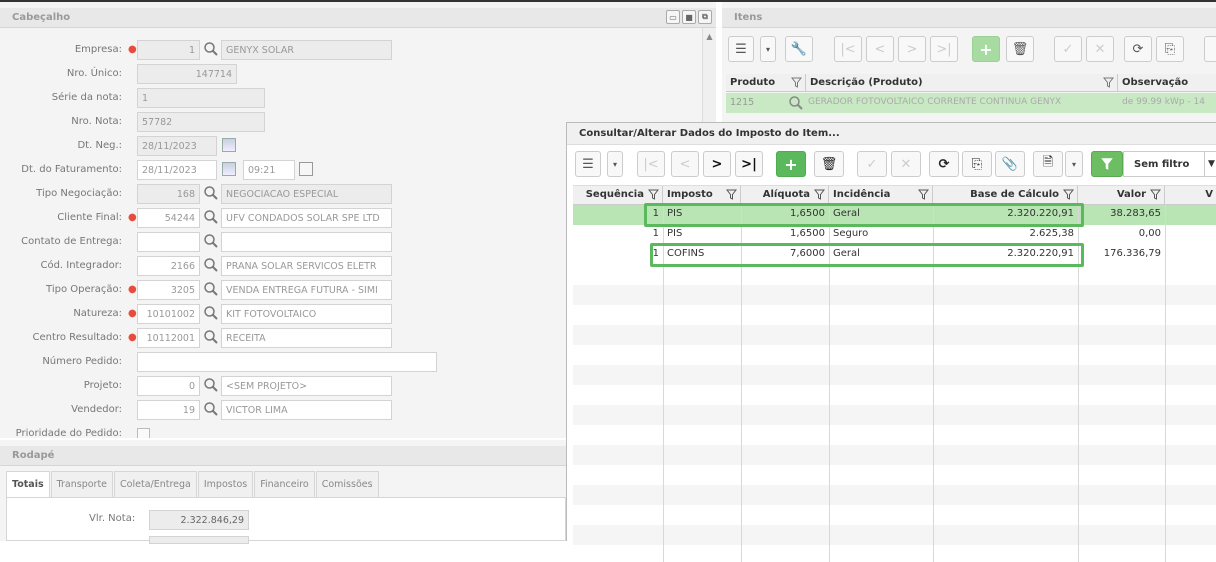 The image size is (1216, 562). What do you see at coordinates (168, 242) in the screenshot?
I see `contato-code-input` at bounding box center [168, 242].